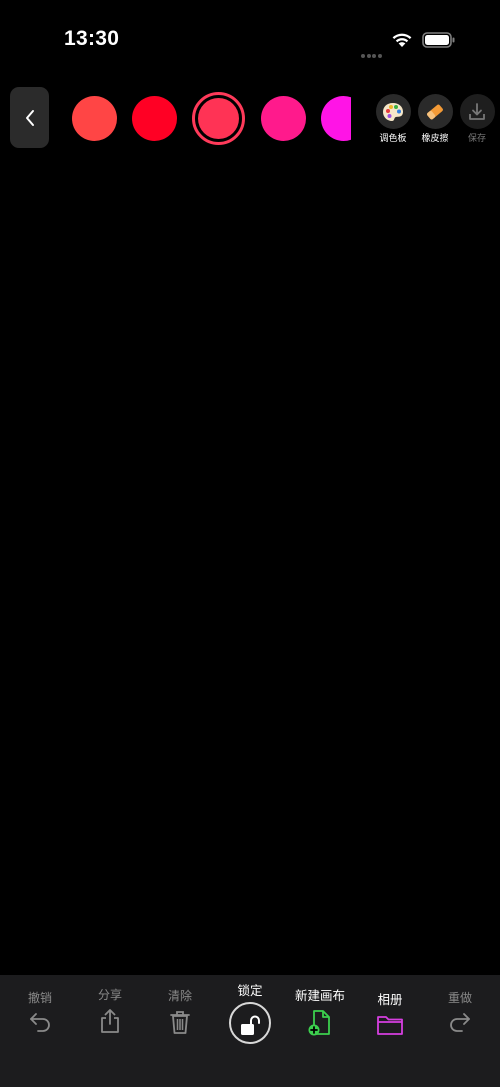  I want to click on chevron-left-icon, so click(29, 117).